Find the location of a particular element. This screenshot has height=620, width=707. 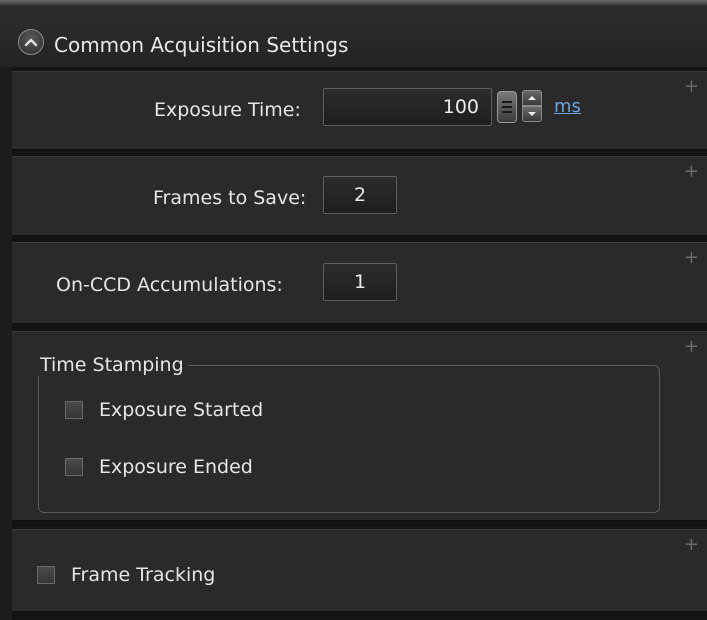

section-header: Common Acquisition Settings is located at coordinates (353, 36).